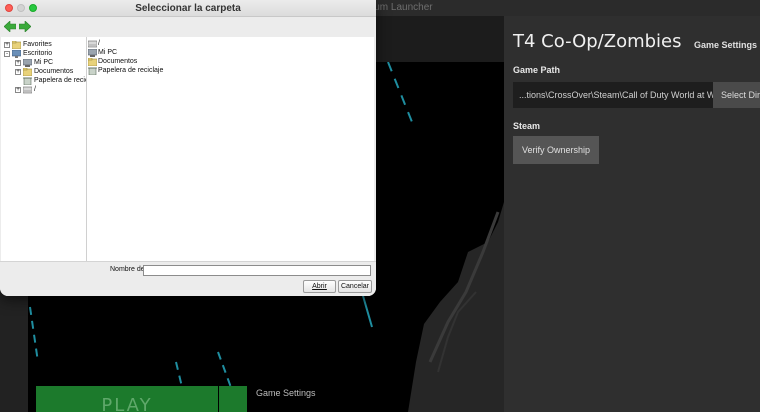  I want to click on dialog-title: Seleccionar la carpeta, so click(188, 8).